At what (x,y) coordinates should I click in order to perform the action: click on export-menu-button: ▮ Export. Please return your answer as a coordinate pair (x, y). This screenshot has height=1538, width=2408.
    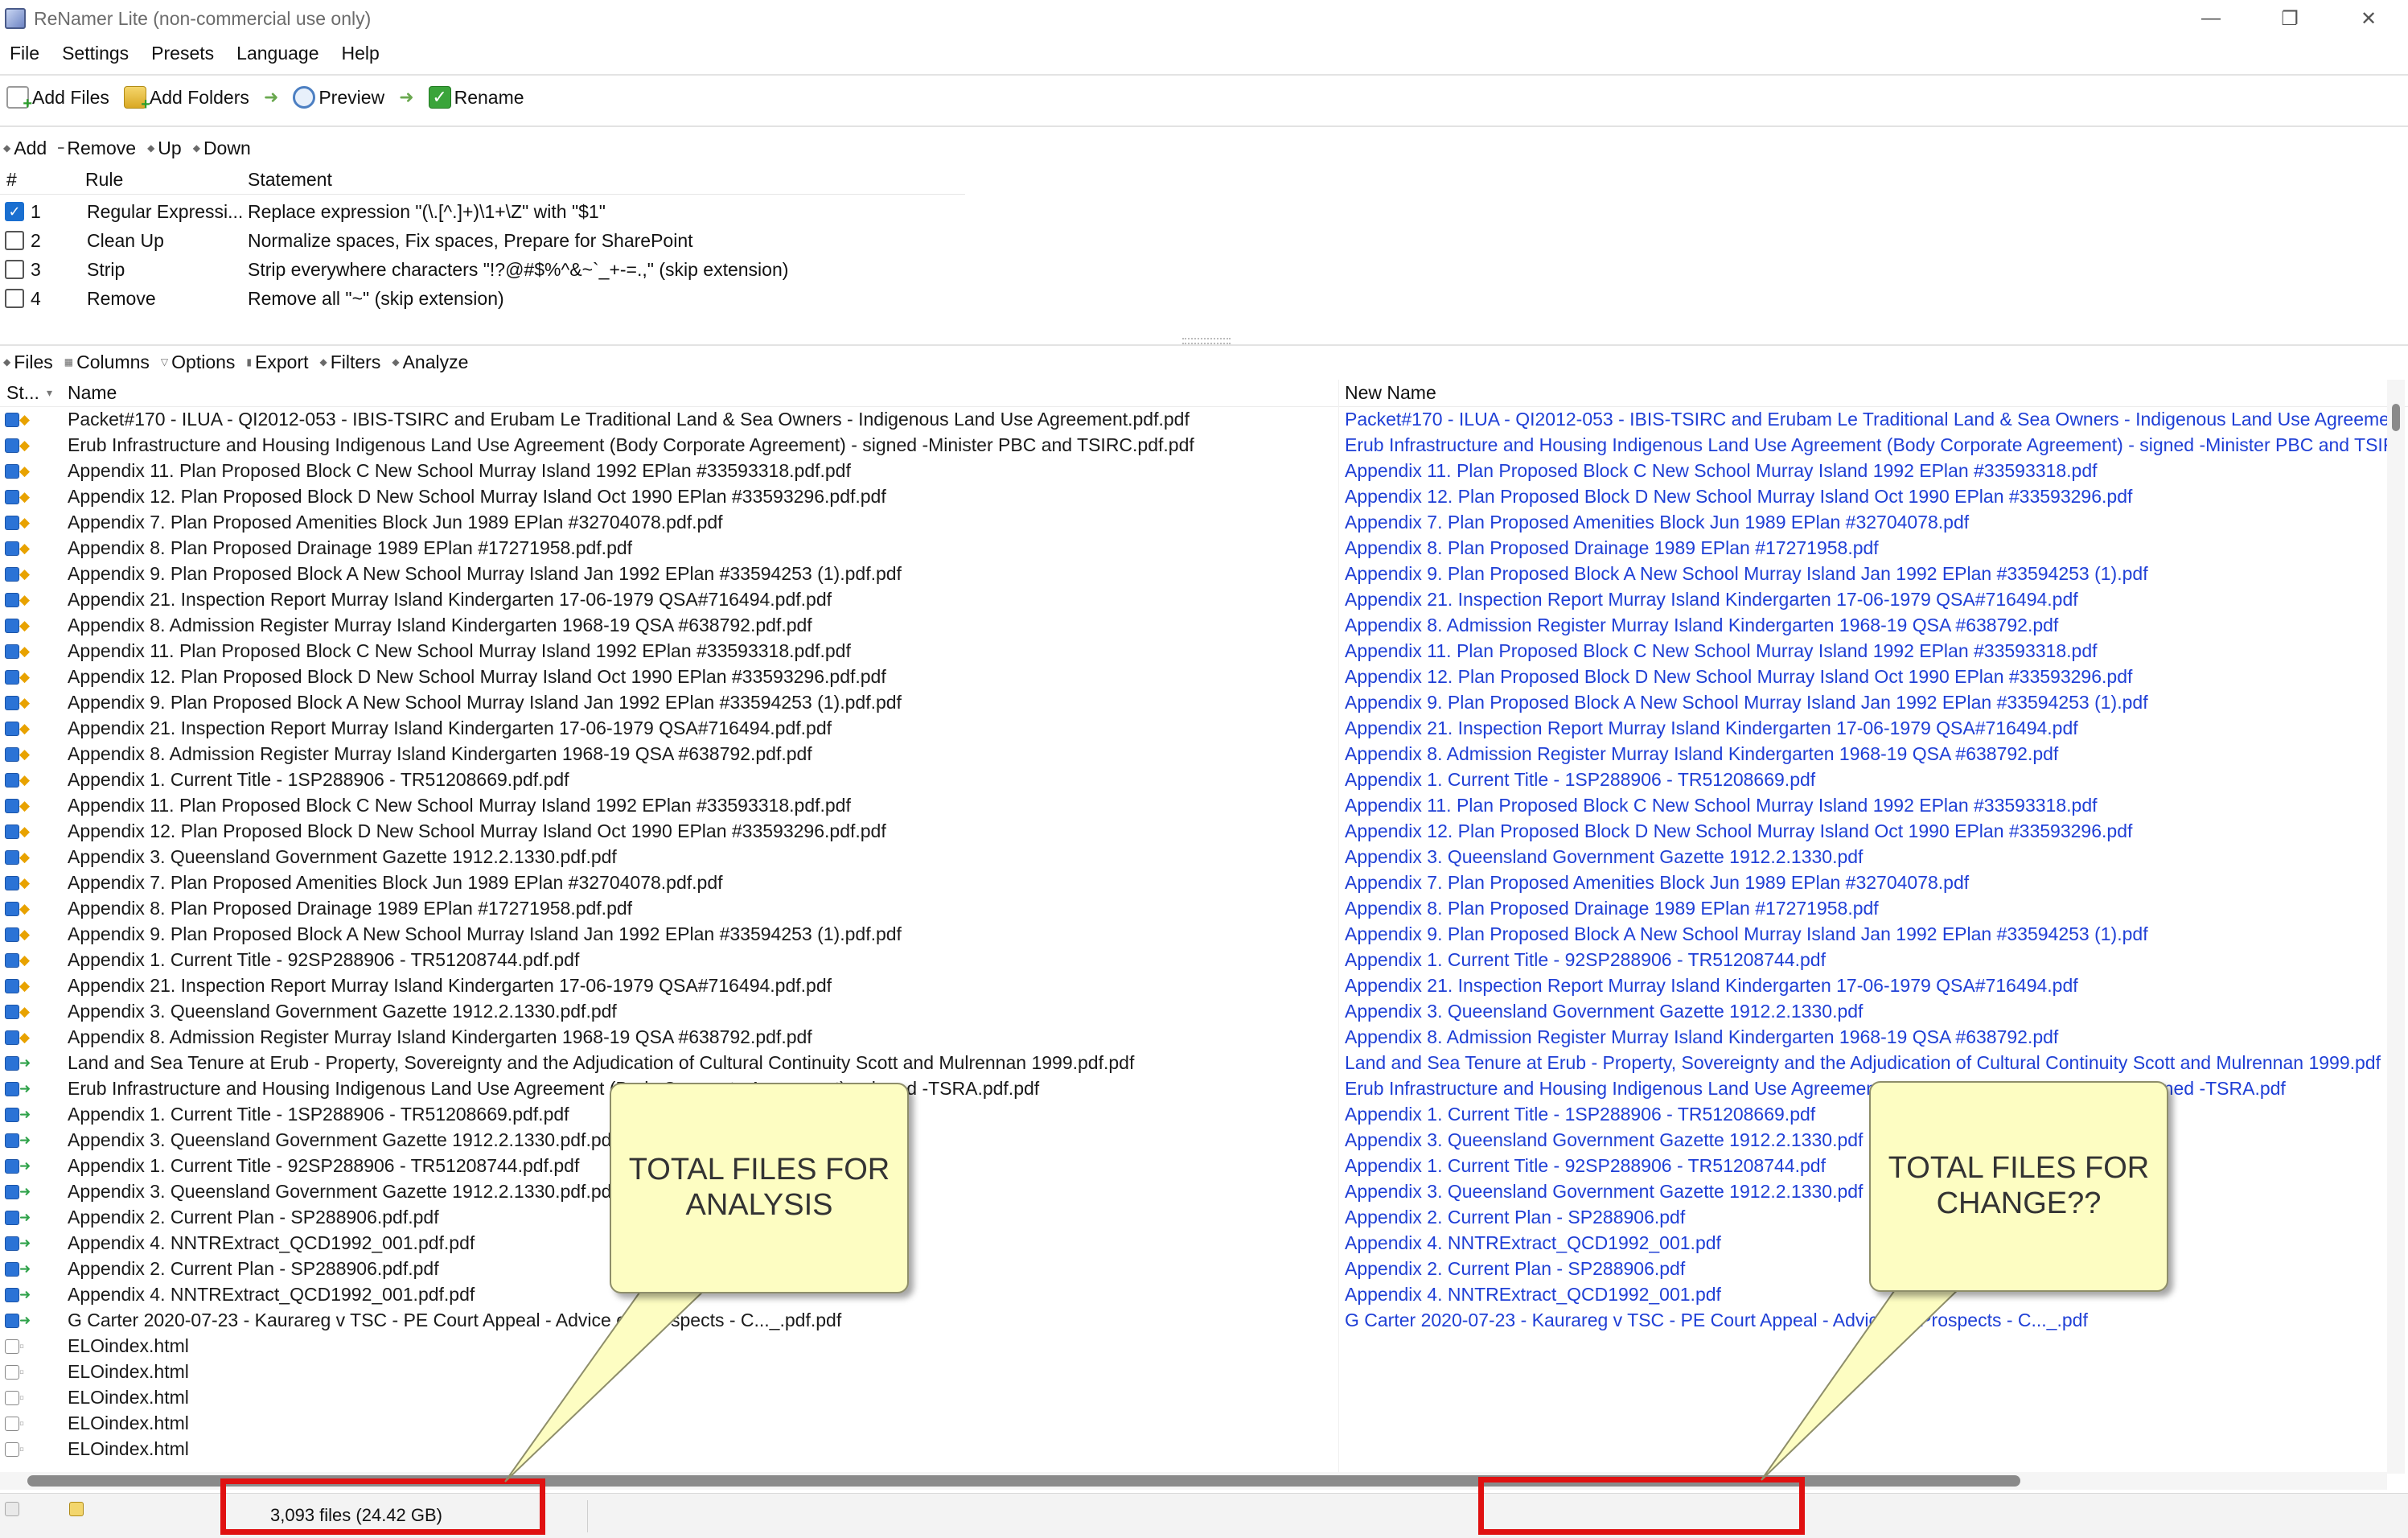
    Looking at the image, I should click on (277, 362).